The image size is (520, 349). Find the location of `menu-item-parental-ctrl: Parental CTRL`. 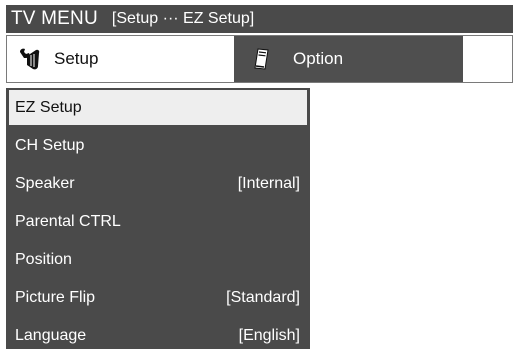

menu-item-parental-ctrl: Parental CTRL is located at coordinates (158, 221).